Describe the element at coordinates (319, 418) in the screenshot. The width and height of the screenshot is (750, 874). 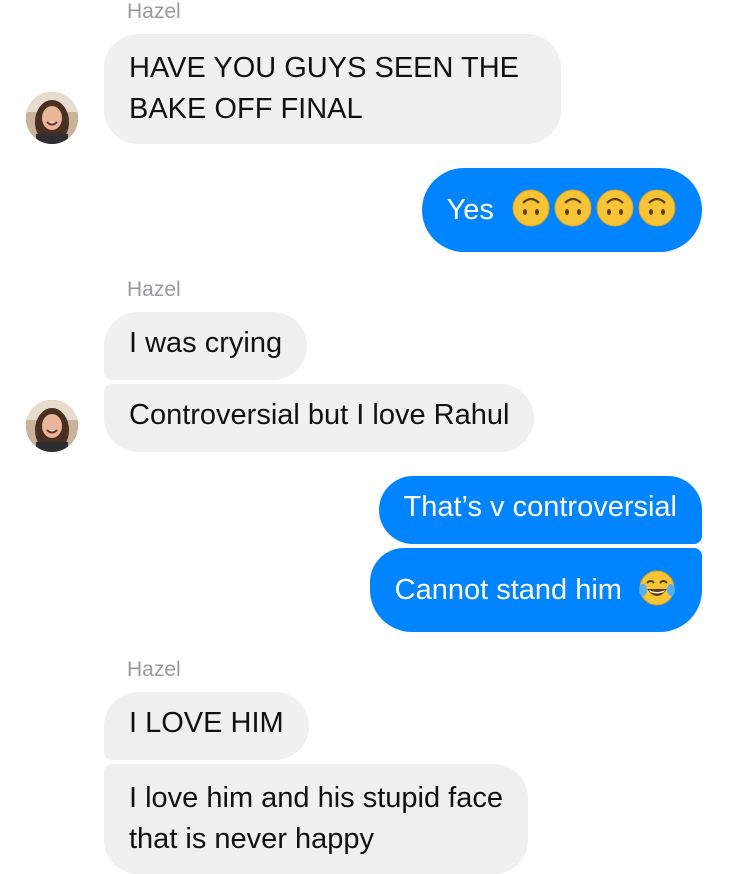
I see `incoming-message: Controversial but I love Rahul` at that location.